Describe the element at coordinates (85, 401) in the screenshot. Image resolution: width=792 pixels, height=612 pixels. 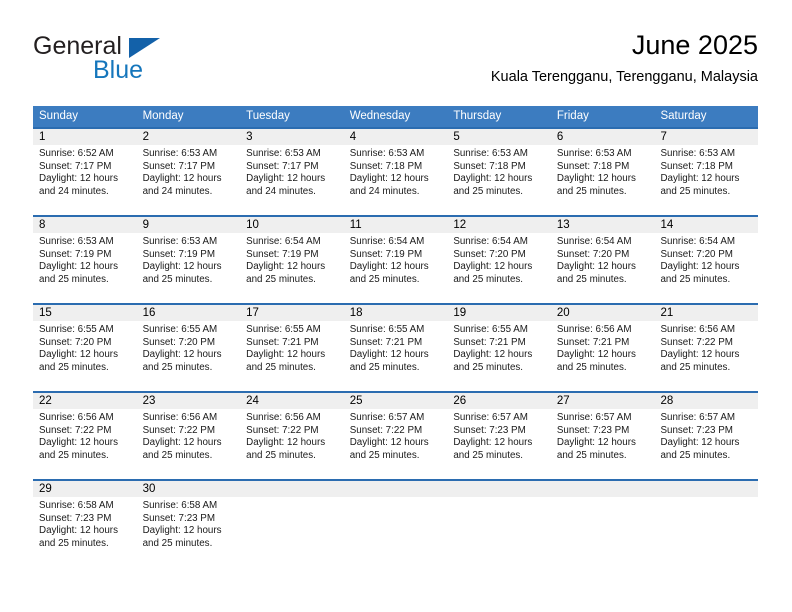
I see `day-number: 22` at that location.